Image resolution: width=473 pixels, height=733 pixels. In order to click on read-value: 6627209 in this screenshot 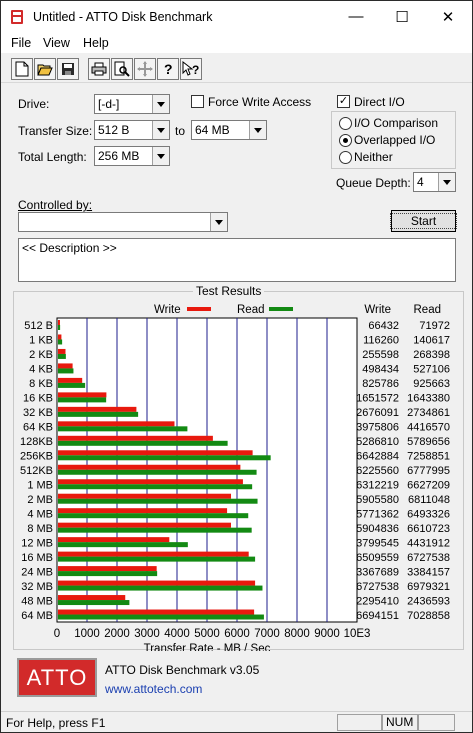, I will do `click(428, 485)`.